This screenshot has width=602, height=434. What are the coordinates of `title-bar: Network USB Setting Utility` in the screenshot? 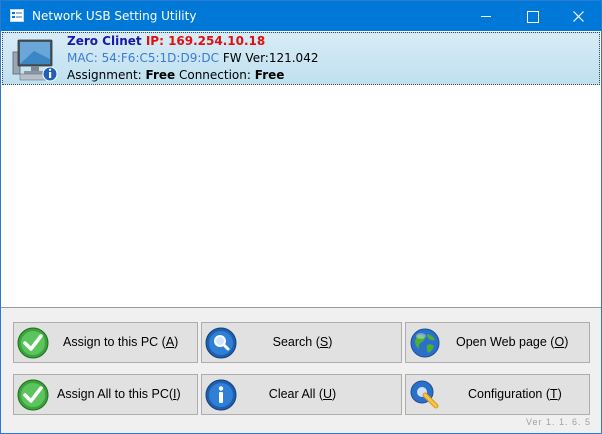 It's located at (301, 16).